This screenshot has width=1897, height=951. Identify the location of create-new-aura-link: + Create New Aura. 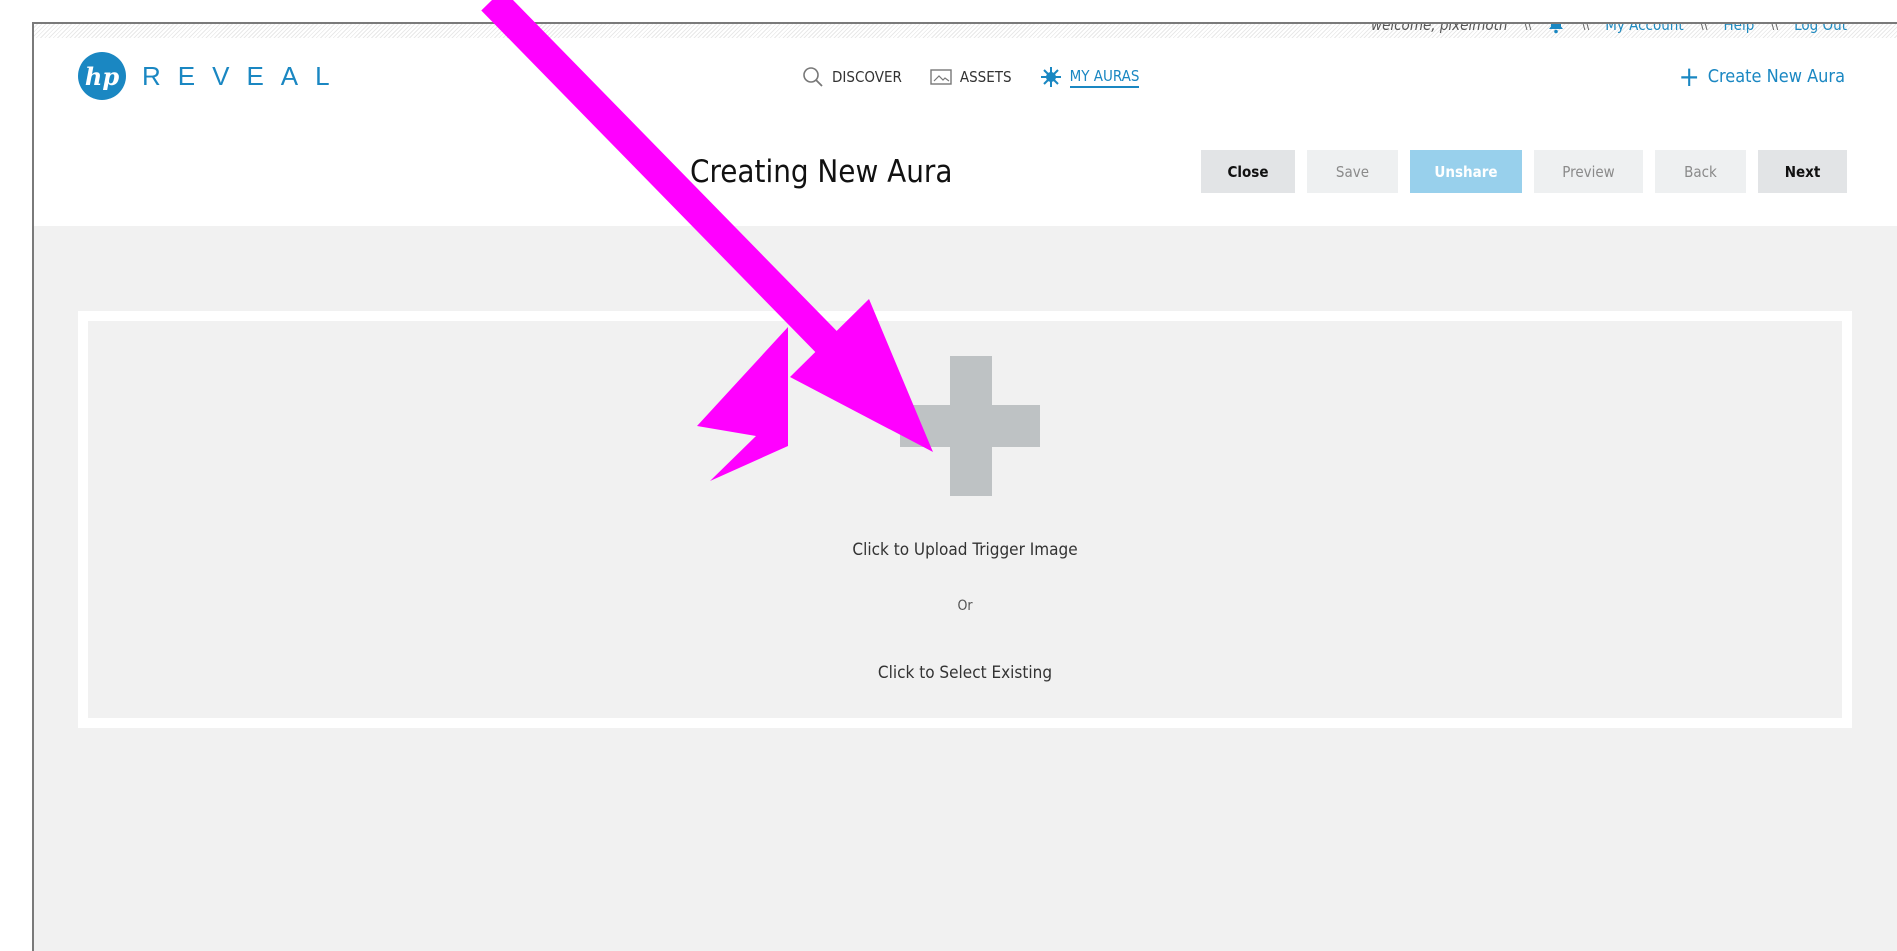
(1761, 76).